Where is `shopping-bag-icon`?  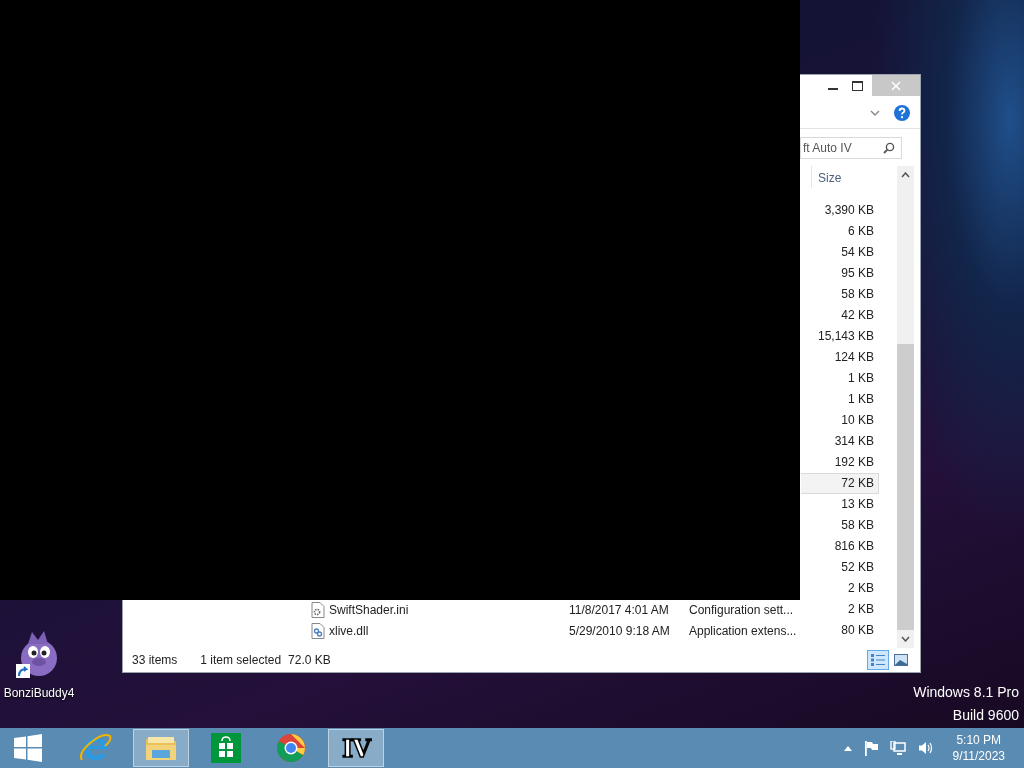
shopping-bag-icon is located at coordinates (226, 748).